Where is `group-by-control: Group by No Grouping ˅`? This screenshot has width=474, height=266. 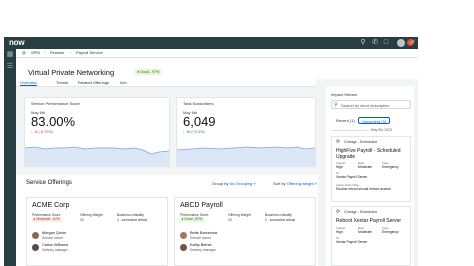
group-by-control: Group by No Grouping ˅ is located at coordinates (234, 183).